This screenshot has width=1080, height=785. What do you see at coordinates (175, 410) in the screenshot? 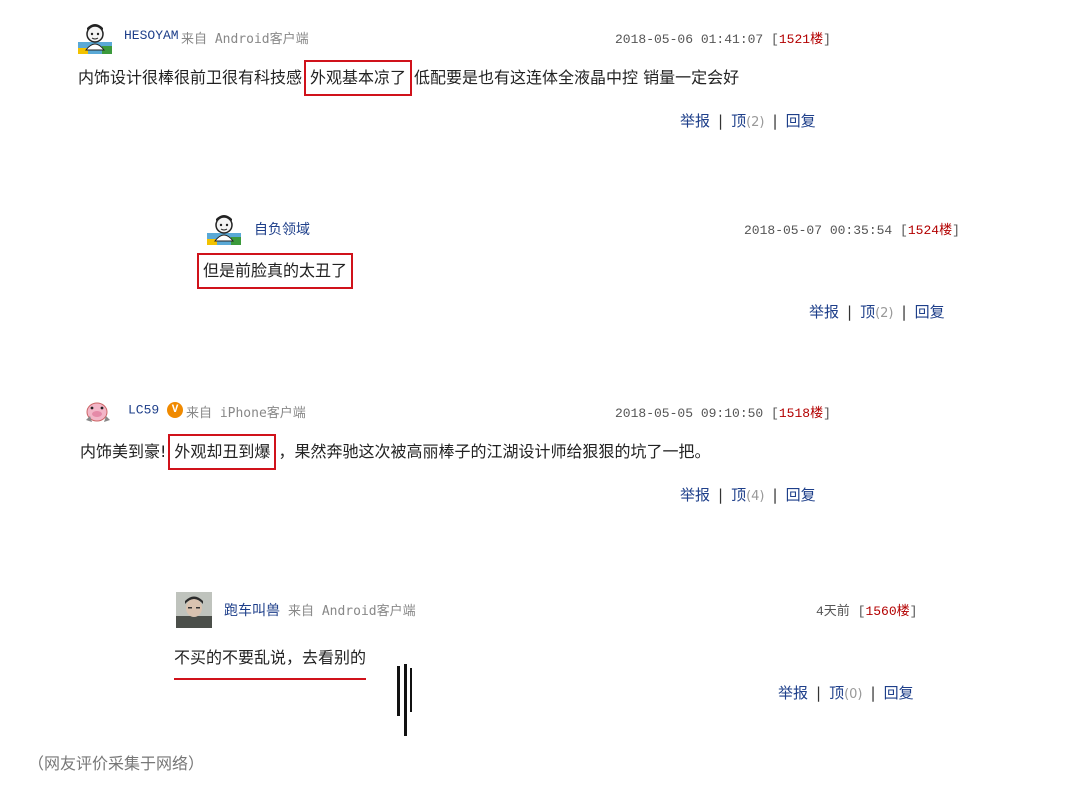
I see `verified-badge-icon: V` at bounding box center [175, 410].